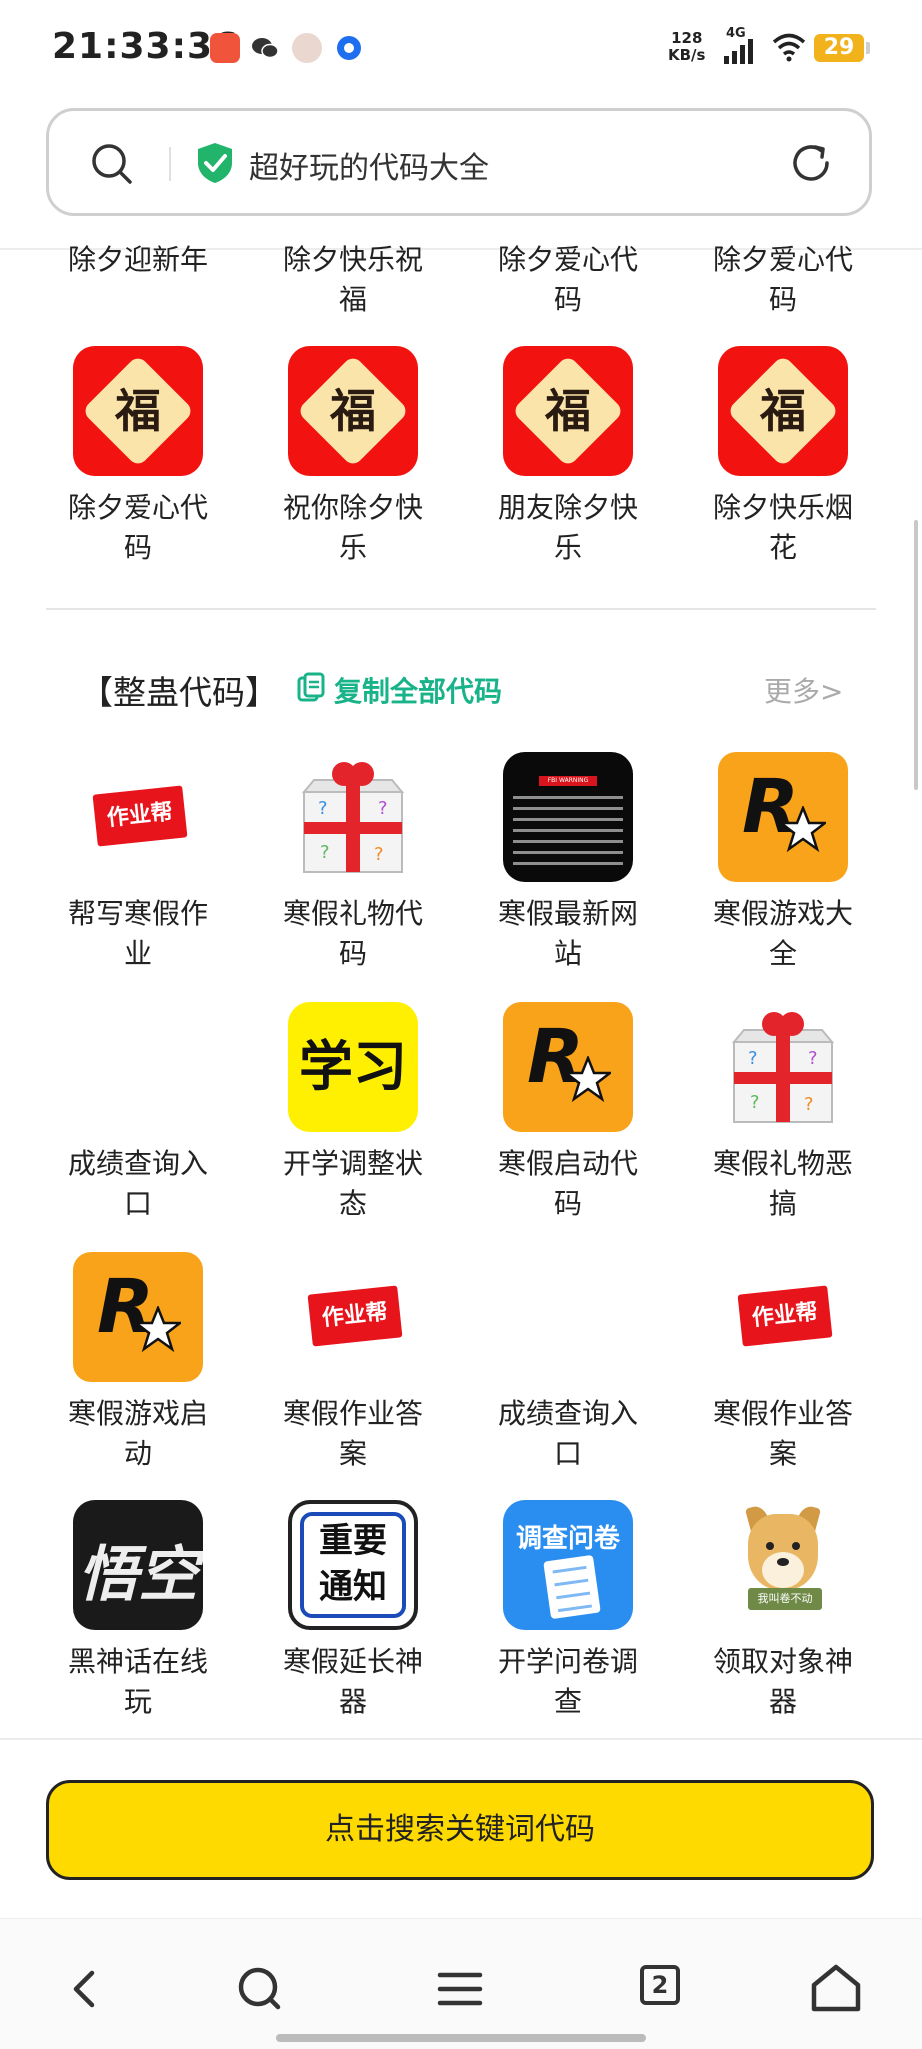  Describe the element at coordinates (803, 690) in the screenshot. I see `more-link: 更多>` at that location.